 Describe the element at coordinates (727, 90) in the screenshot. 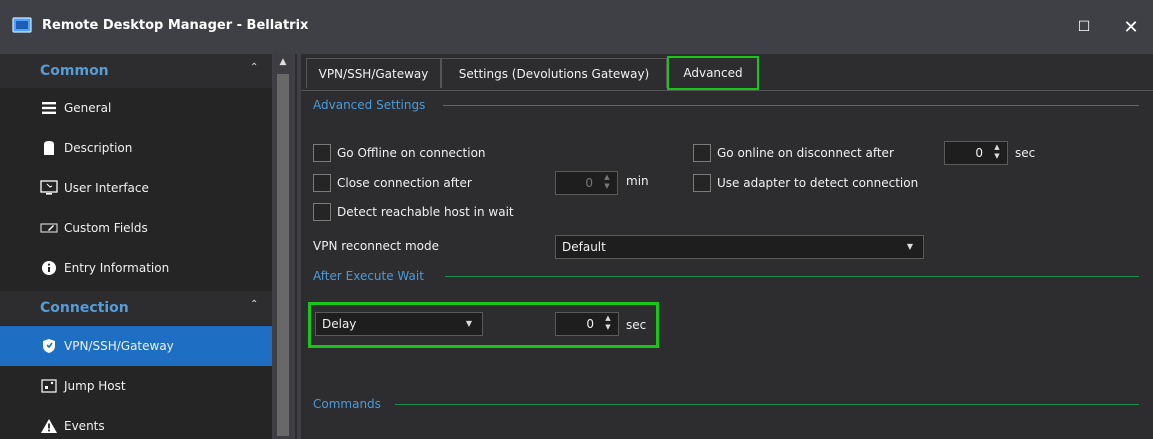

I see `tab-divider` at that location.